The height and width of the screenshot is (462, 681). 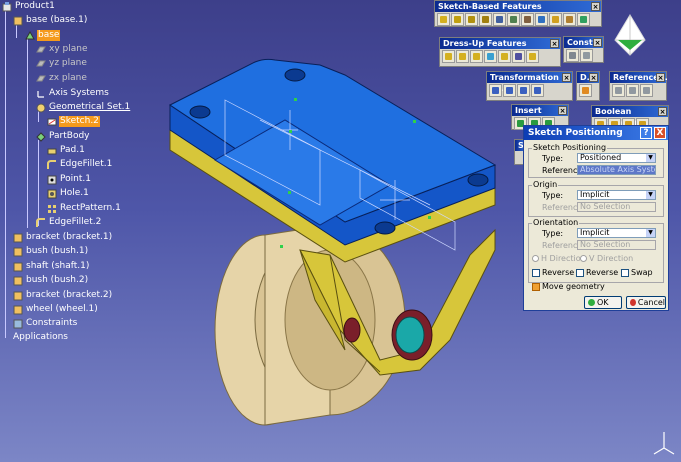 What do you see at coordinates (601, 272) in the screenshot?
I see `reverse-v-checkbox: Reverse V` at bounding box center [601, 272].